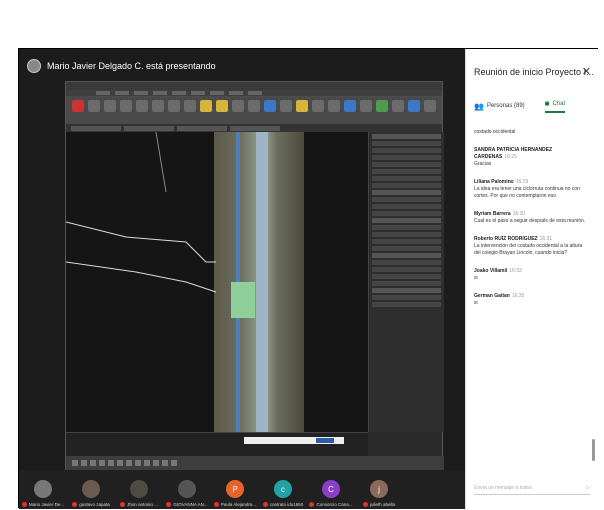 Image resolution: width=604 pixels, height=510 pixels. I want to click on cad-title-bar, so click(254, 86).